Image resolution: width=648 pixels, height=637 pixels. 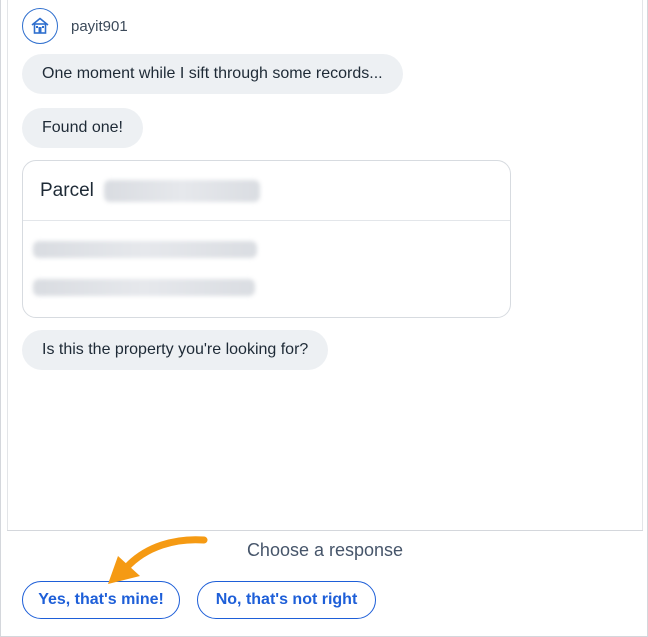 What do you see at coordinates (67, 190) in the screenshot?
I see `parcel-card-title: Parcel` at bounding box center [67, 190].